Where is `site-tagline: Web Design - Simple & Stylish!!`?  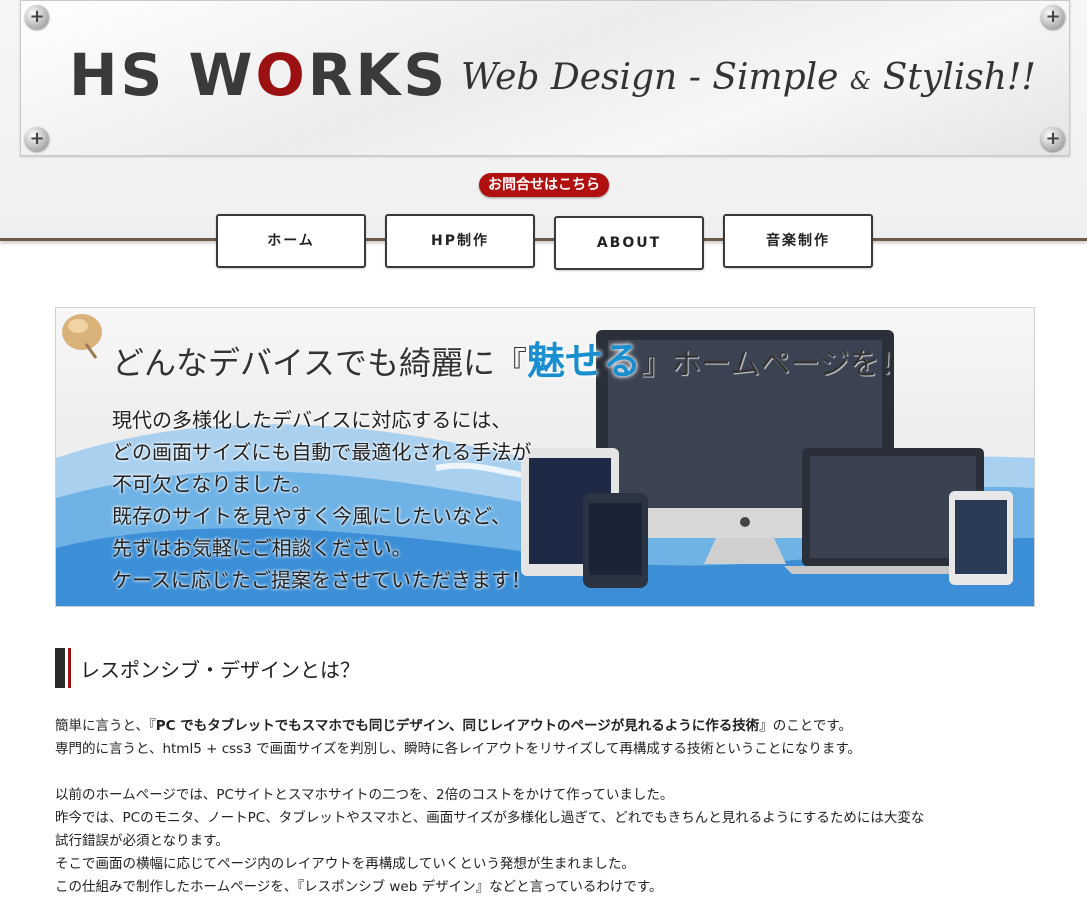 site-tagline: Web Design - Simple & Stylish!! is located at coordinates (748, 79).